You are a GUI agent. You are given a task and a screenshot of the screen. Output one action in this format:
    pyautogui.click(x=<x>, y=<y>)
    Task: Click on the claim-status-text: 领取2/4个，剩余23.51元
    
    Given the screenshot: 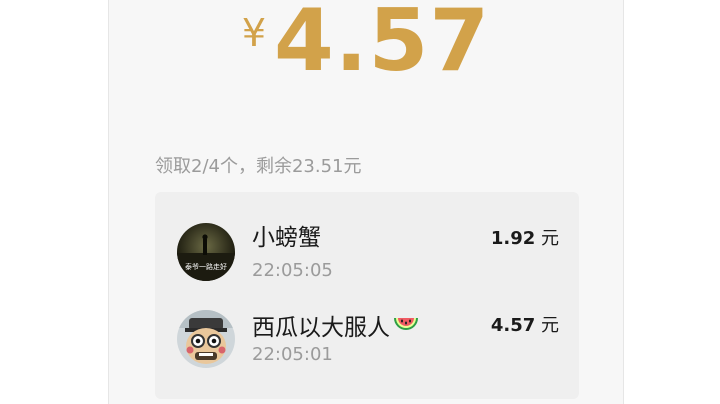 What is the action you would take?
    pyautogui.click(x=258, y=166)
    